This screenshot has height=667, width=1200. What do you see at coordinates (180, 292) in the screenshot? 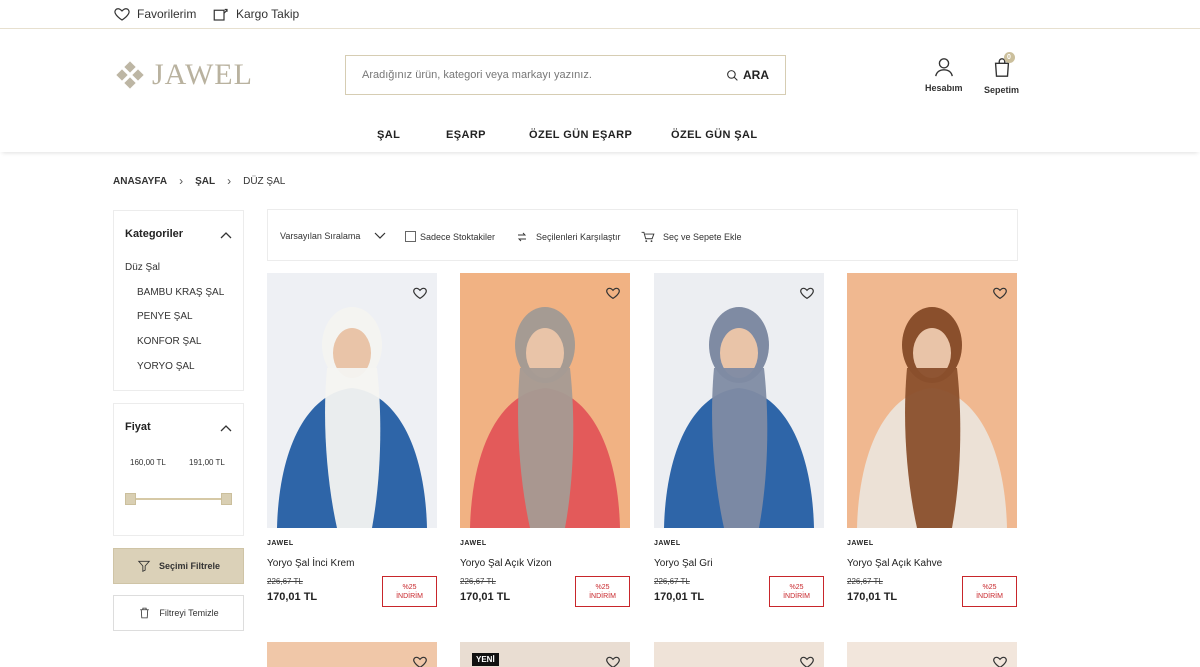
I see `subcategory-item: BAMBU KRAŞ ŞAL` at bounding box center [180, 292].